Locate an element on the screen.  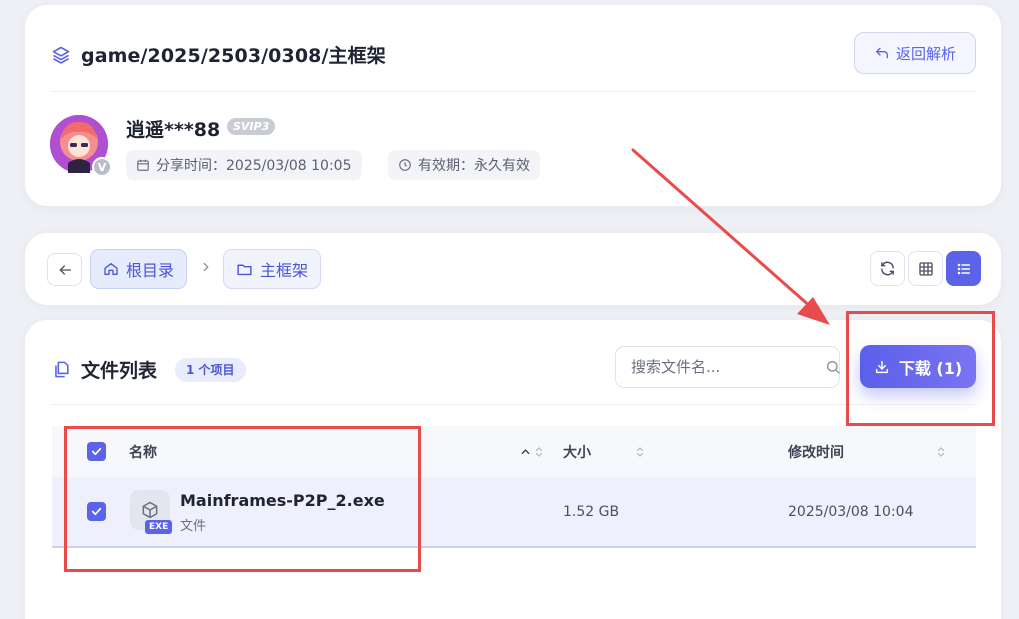
share-path-title: game/2025/2503/0308/主框架 is located at coordinates (233, 56).